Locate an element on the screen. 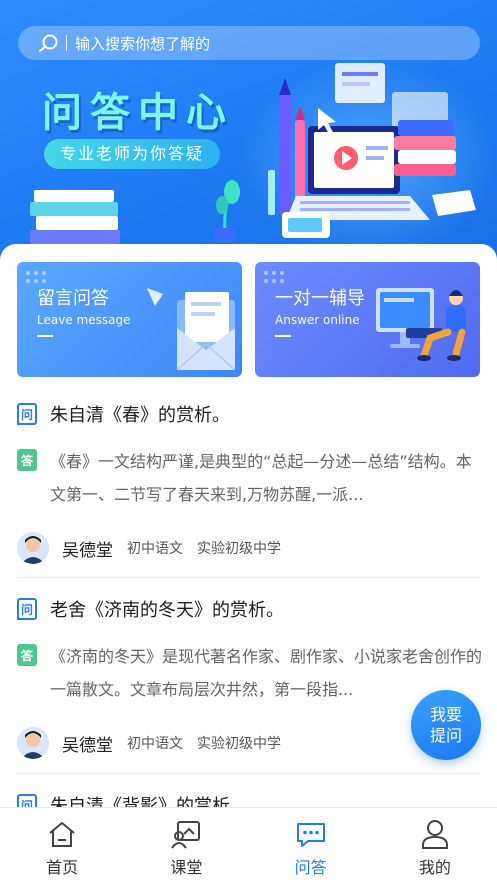 This screenshot has height=883, width=497. tab-classroom: 课堂 is located at coordinates (186, 845).